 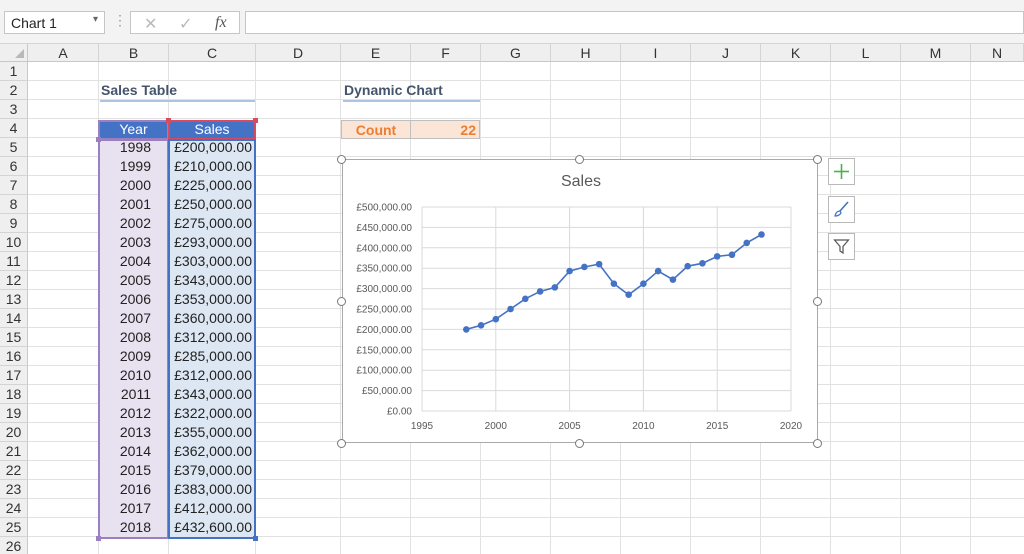 I want to click on column-header-i: I, so click(x=656, y=53).